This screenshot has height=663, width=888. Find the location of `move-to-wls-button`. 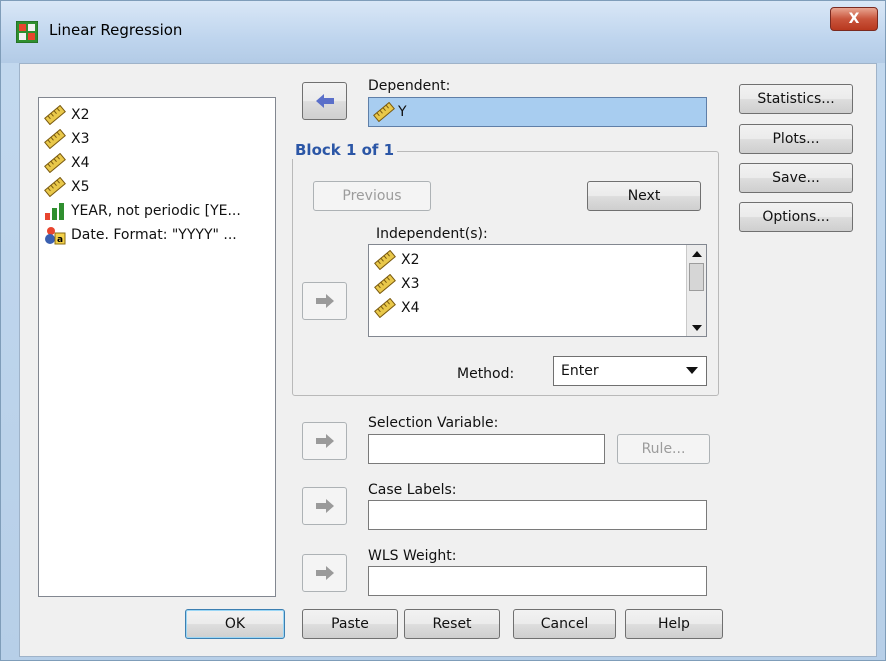

move-to-wls-button is located at coordinates (324, 573).